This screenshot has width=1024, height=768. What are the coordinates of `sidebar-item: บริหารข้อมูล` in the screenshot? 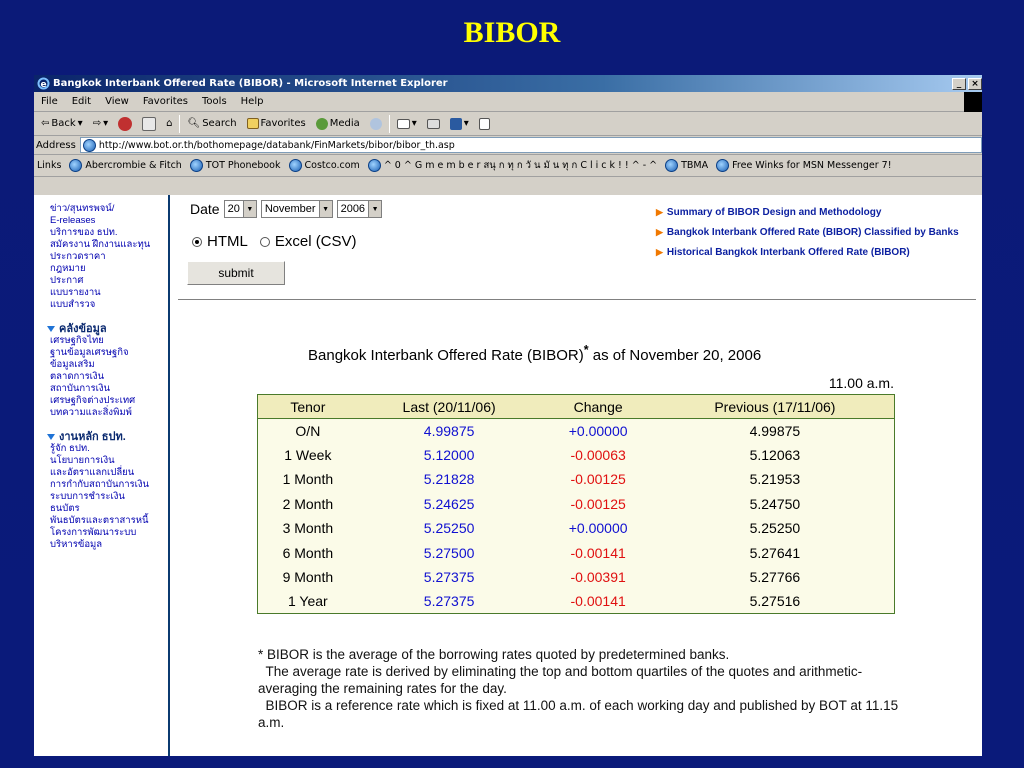 It's located at (109, 545).